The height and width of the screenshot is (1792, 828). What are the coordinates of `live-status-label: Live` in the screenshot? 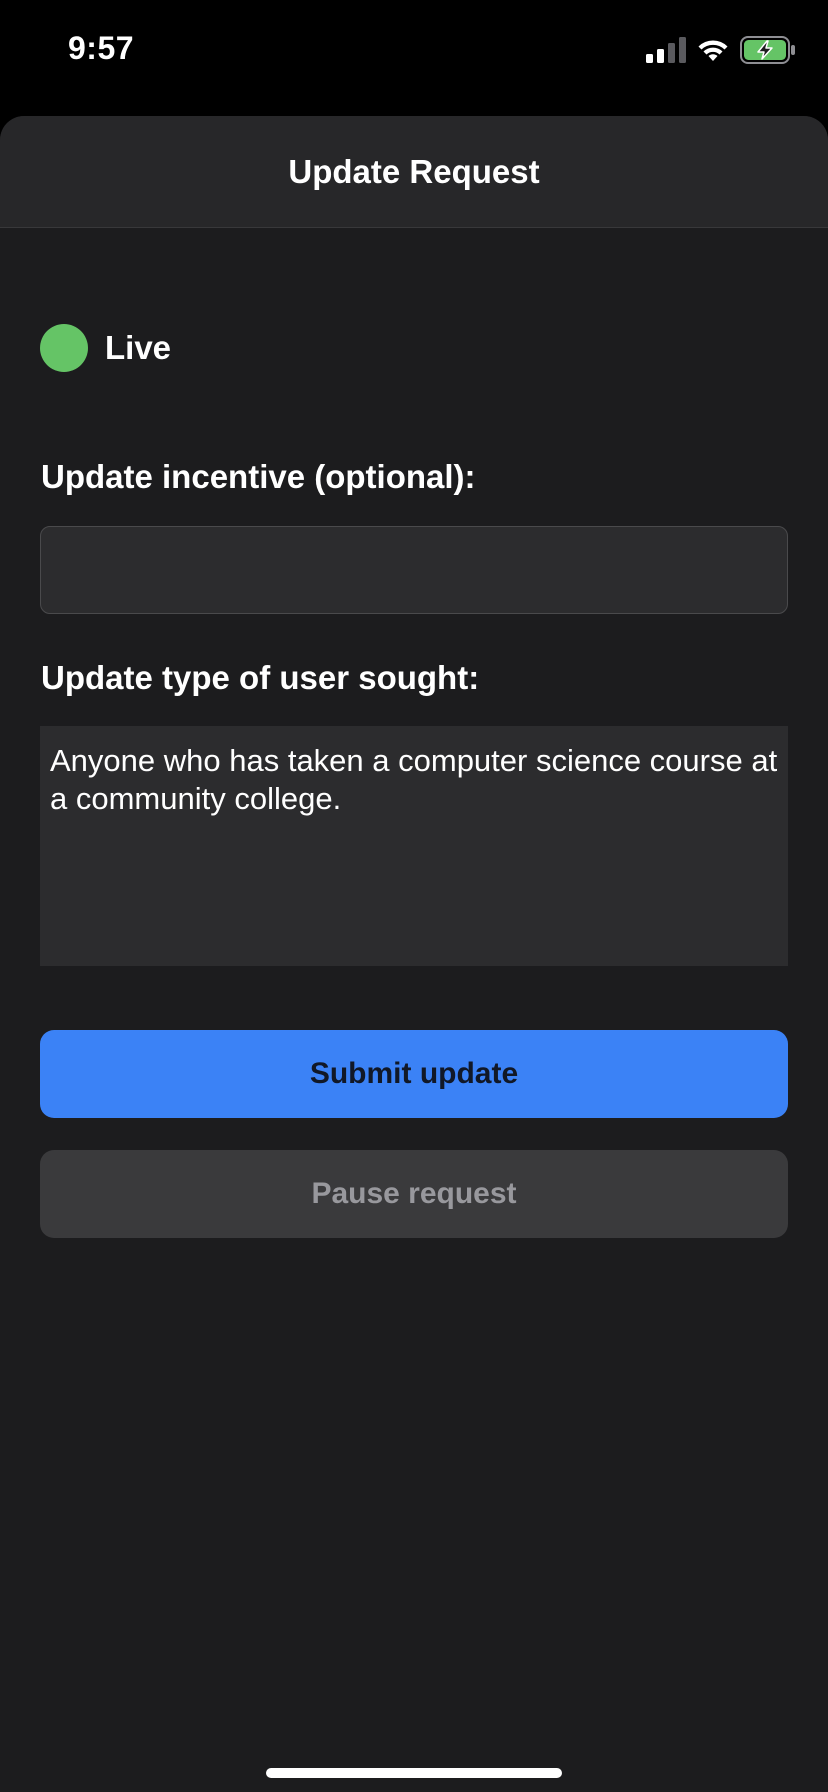 It's located at (138, 347).